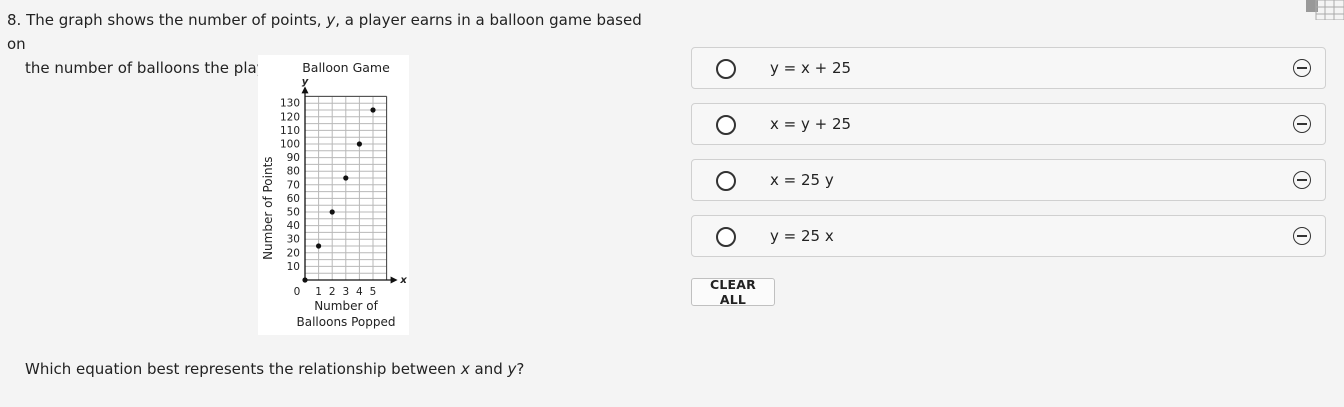 The height and width of the screenshot is (407, 1344). What do you see at coordinates (802, 236) in the screenshot?
I see `option-label: y = 25 x` at bounding box center [802, 236].